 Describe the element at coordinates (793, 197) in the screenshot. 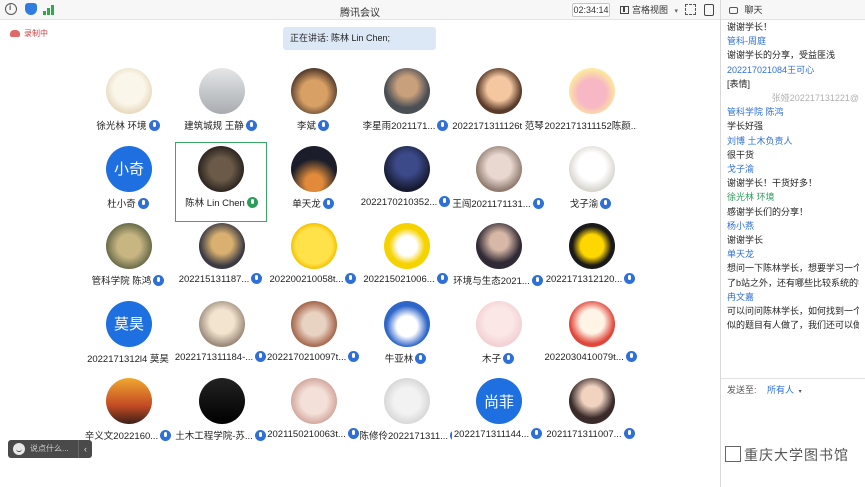

I see `chat-sender-name: 徐光林 环境` at that location.